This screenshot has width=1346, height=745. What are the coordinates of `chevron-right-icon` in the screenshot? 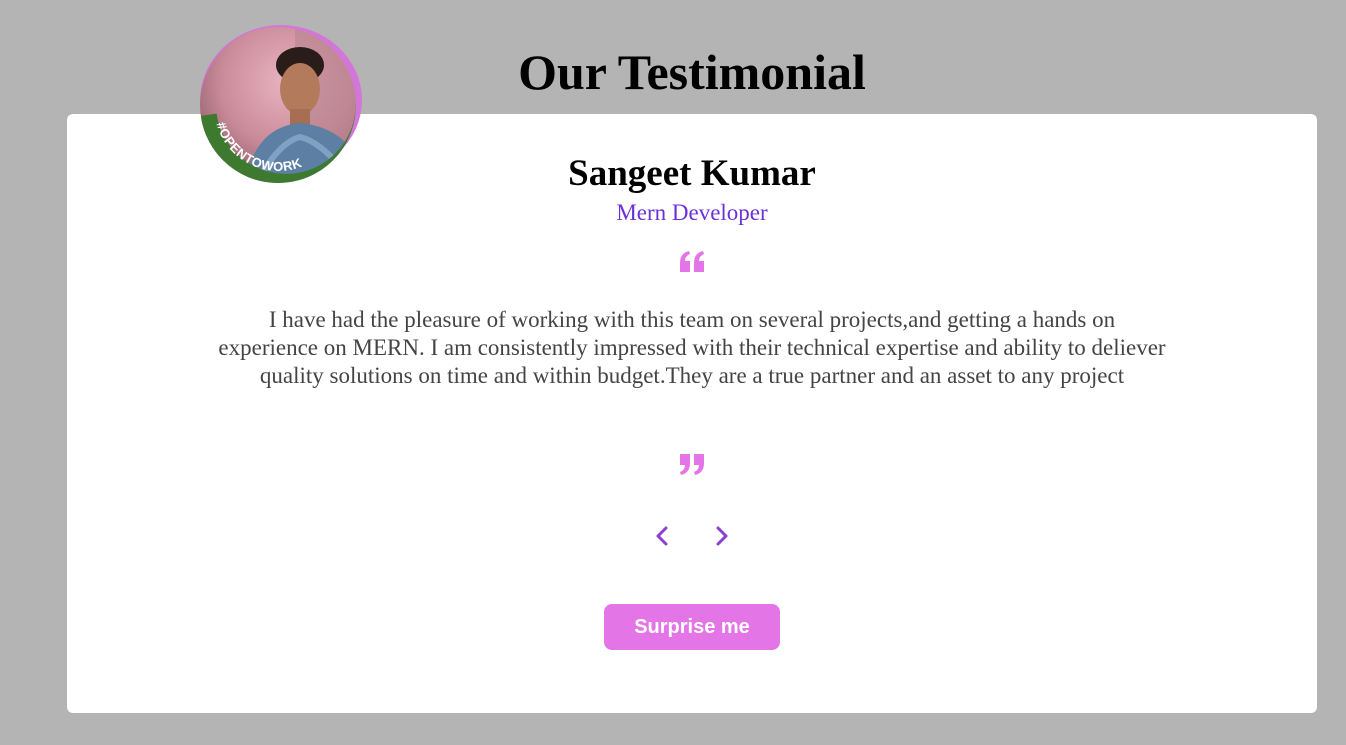 It's located at (722, 536).